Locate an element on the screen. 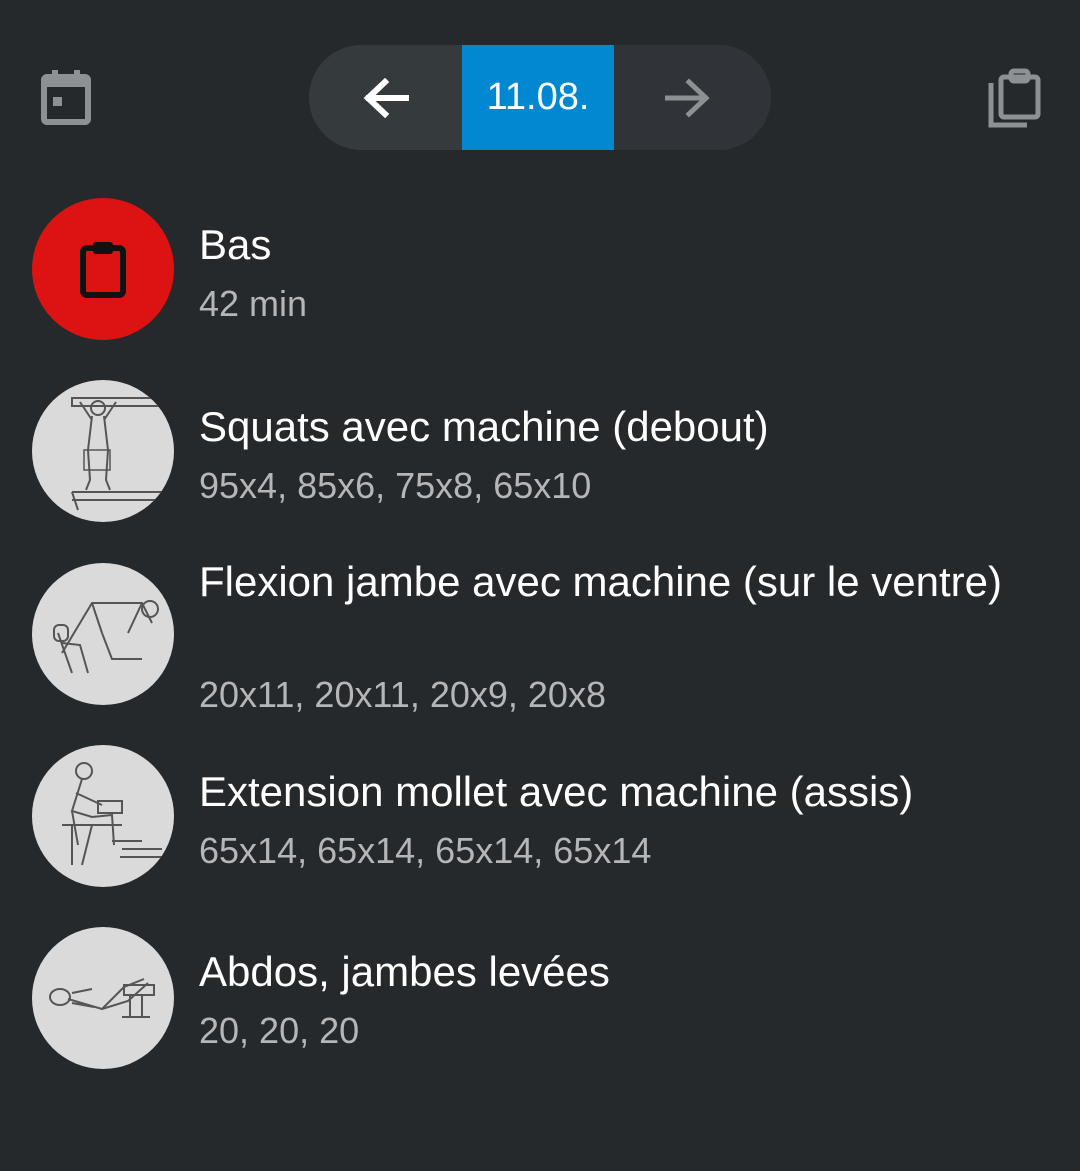 Image resolution: width=1080 pixels, height=1171 pixels. clipboard-icon is located at coordinates (103, 270).